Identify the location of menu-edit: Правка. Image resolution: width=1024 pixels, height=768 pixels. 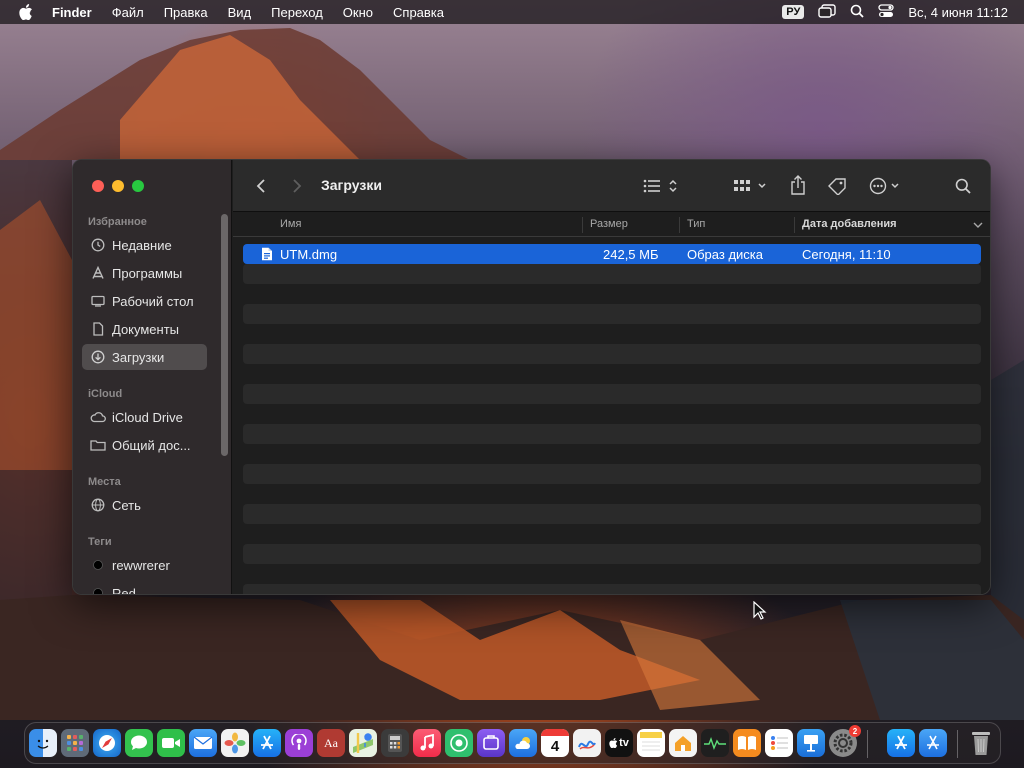
(186, 12).